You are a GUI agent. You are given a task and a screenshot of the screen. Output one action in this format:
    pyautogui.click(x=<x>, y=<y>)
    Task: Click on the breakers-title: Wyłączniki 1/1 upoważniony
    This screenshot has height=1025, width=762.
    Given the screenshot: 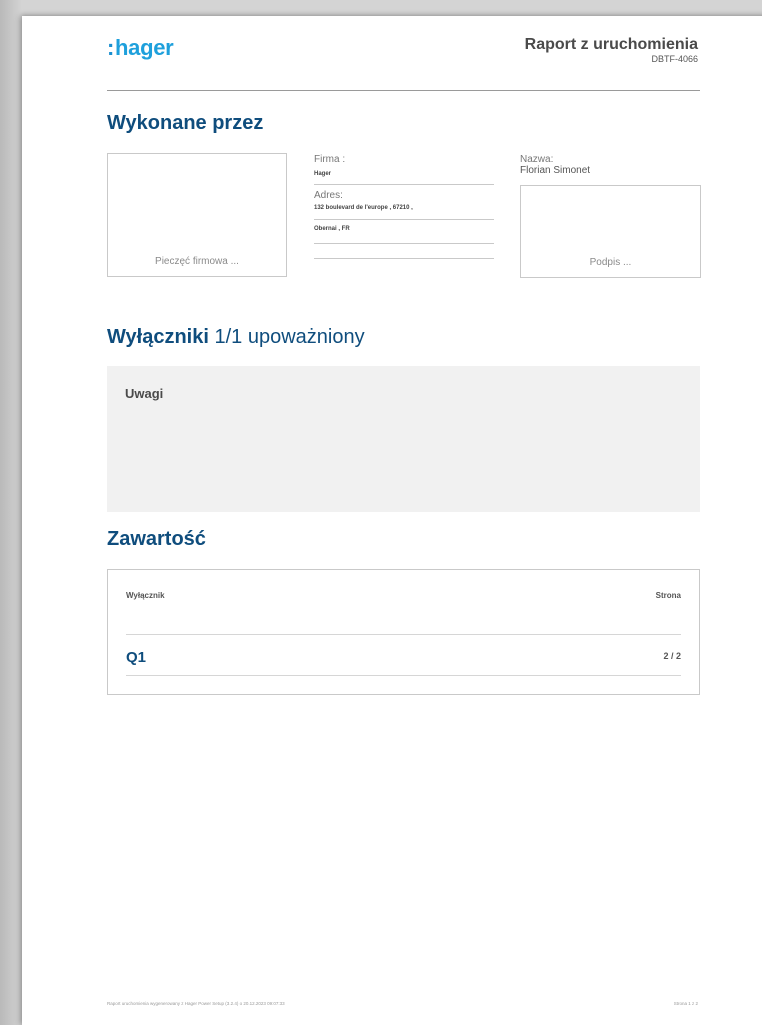 What is the action you would take?
    pyautogui.click(x=236, y=337)
    